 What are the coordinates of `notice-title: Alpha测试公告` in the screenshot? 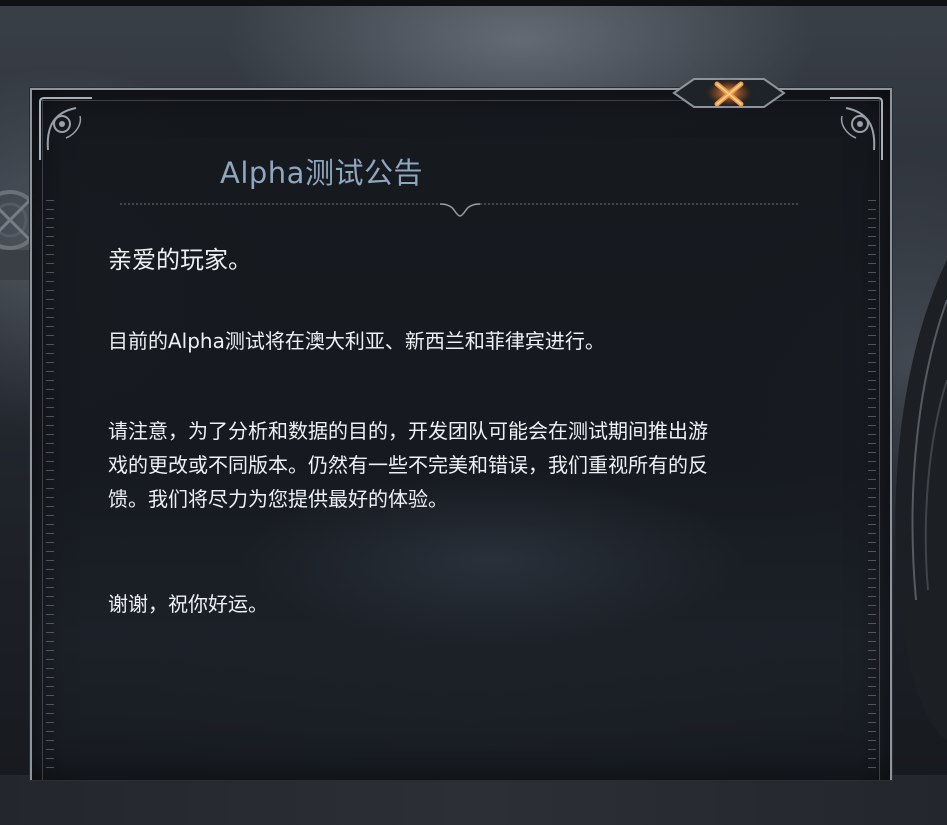 It's located at (321, 173).